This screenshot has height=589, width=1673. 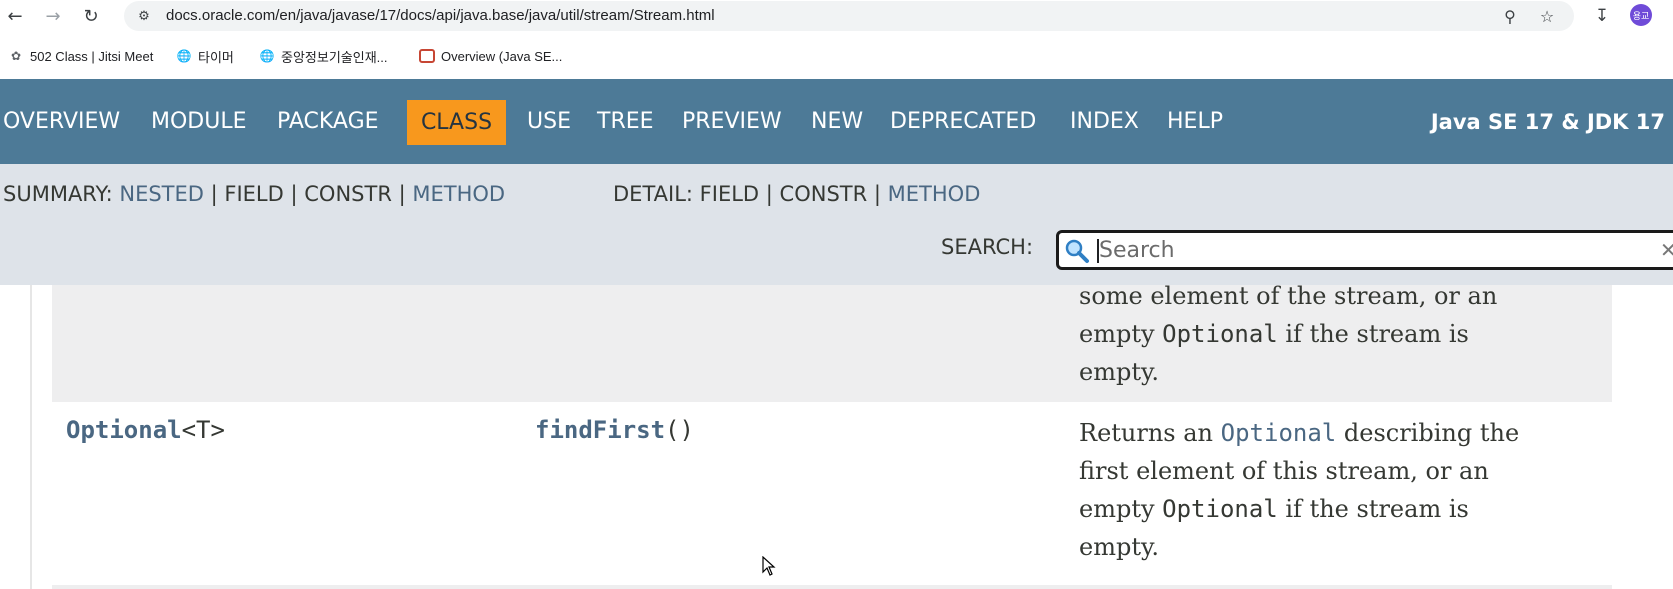 I want to click on method-parens: (), so click(x=679, y=430).